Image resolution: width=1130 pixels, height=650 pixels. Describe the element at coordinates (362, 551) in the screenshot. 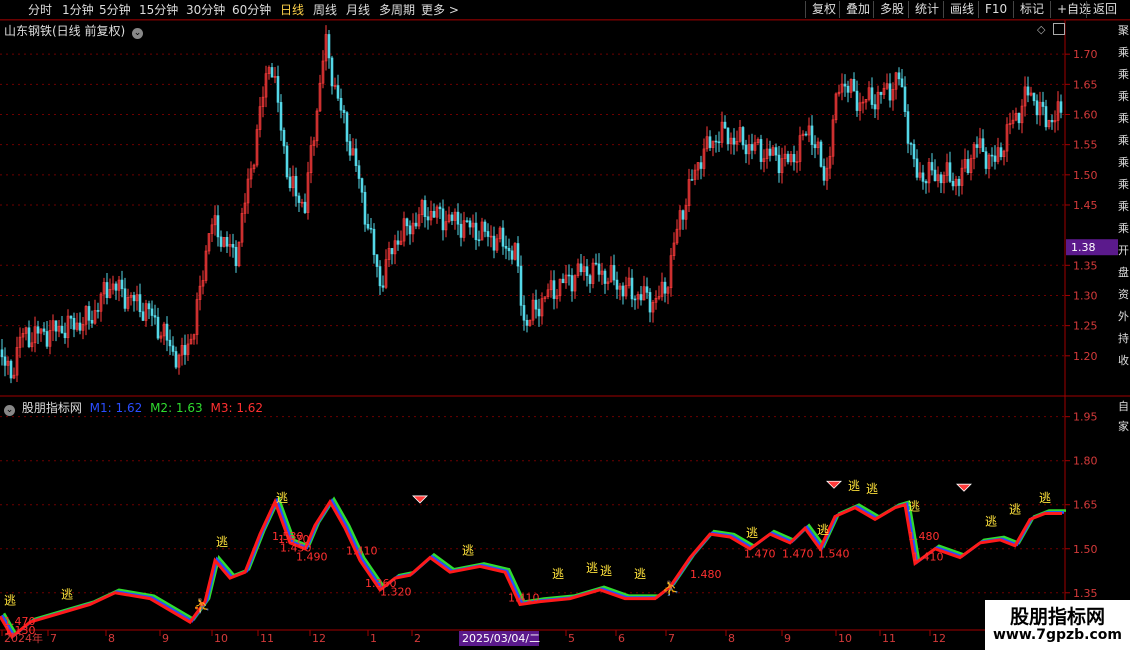

I see `price-marker-label: 1.410` at that location.